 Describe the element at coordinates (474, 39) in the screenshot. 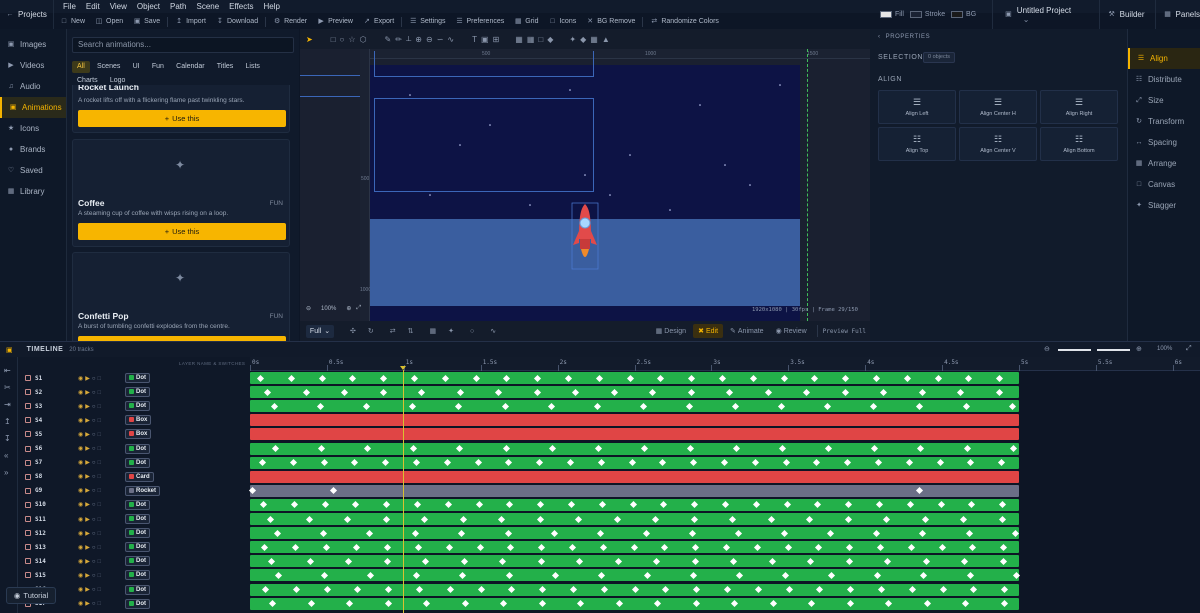

I see `text-tool-icon: T` at that location.